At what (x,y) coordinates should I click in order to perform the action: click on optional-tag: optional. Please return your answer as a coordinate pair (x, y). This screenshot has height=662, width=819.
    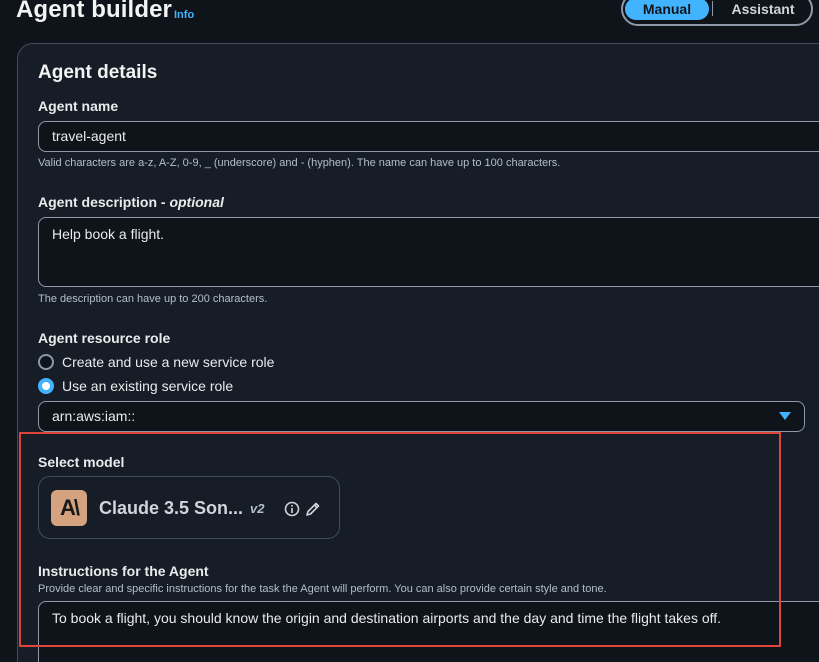
    Looking at the image, I should click on (196, 202).